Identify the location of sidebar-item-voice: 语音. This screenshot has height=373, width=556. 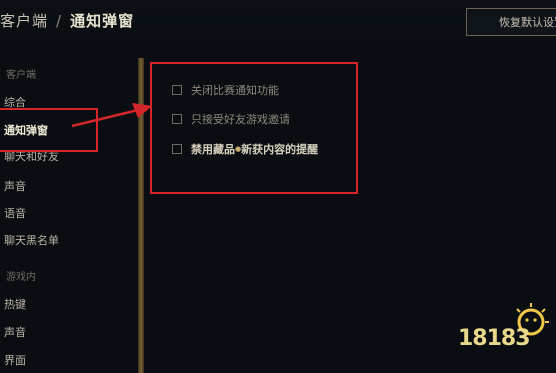
(15, 213).